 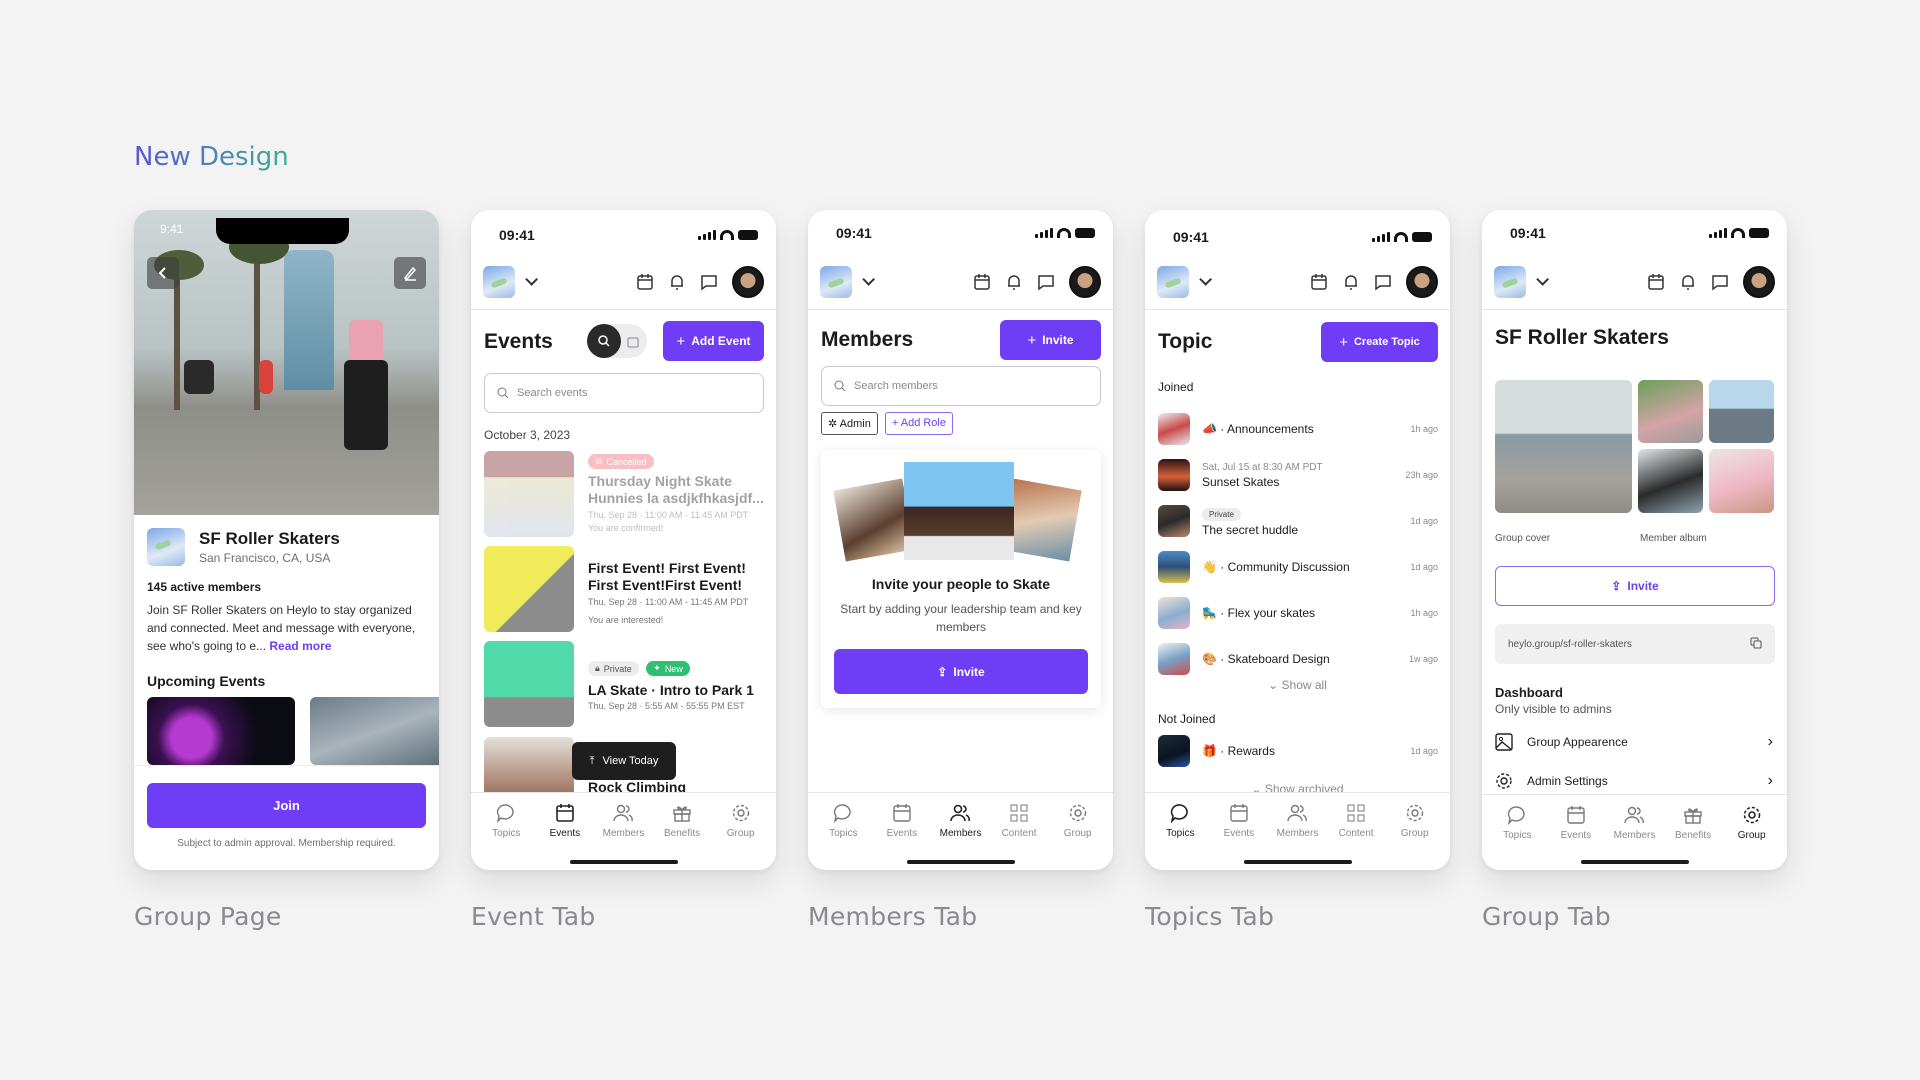 I want to click on notch, so click(x=282, y=231).